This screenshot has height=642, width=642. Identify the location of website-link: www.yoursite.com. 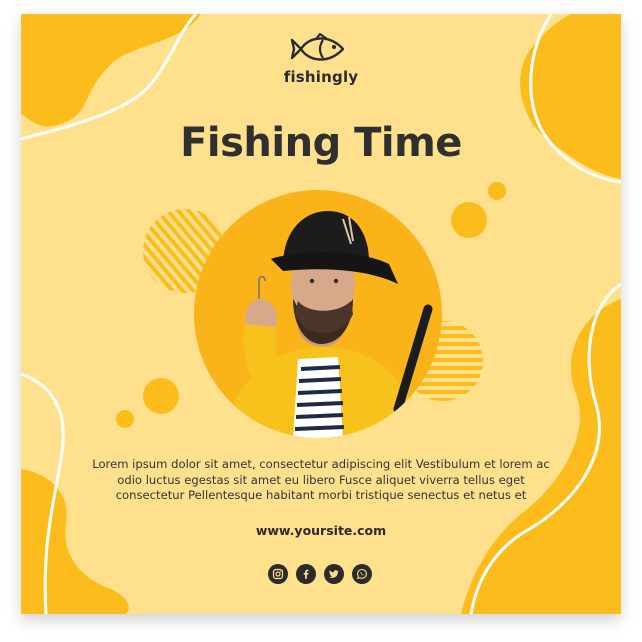
(321, 530).